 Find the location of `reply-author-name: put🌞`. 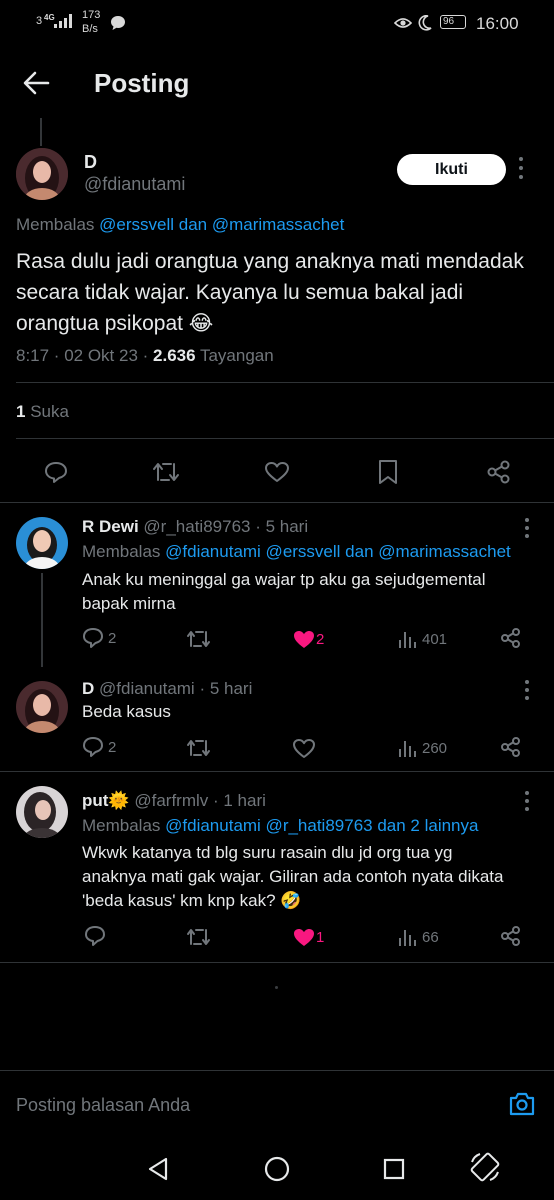

reply-author-name: put🌞 is located at coordinates (106, 800).